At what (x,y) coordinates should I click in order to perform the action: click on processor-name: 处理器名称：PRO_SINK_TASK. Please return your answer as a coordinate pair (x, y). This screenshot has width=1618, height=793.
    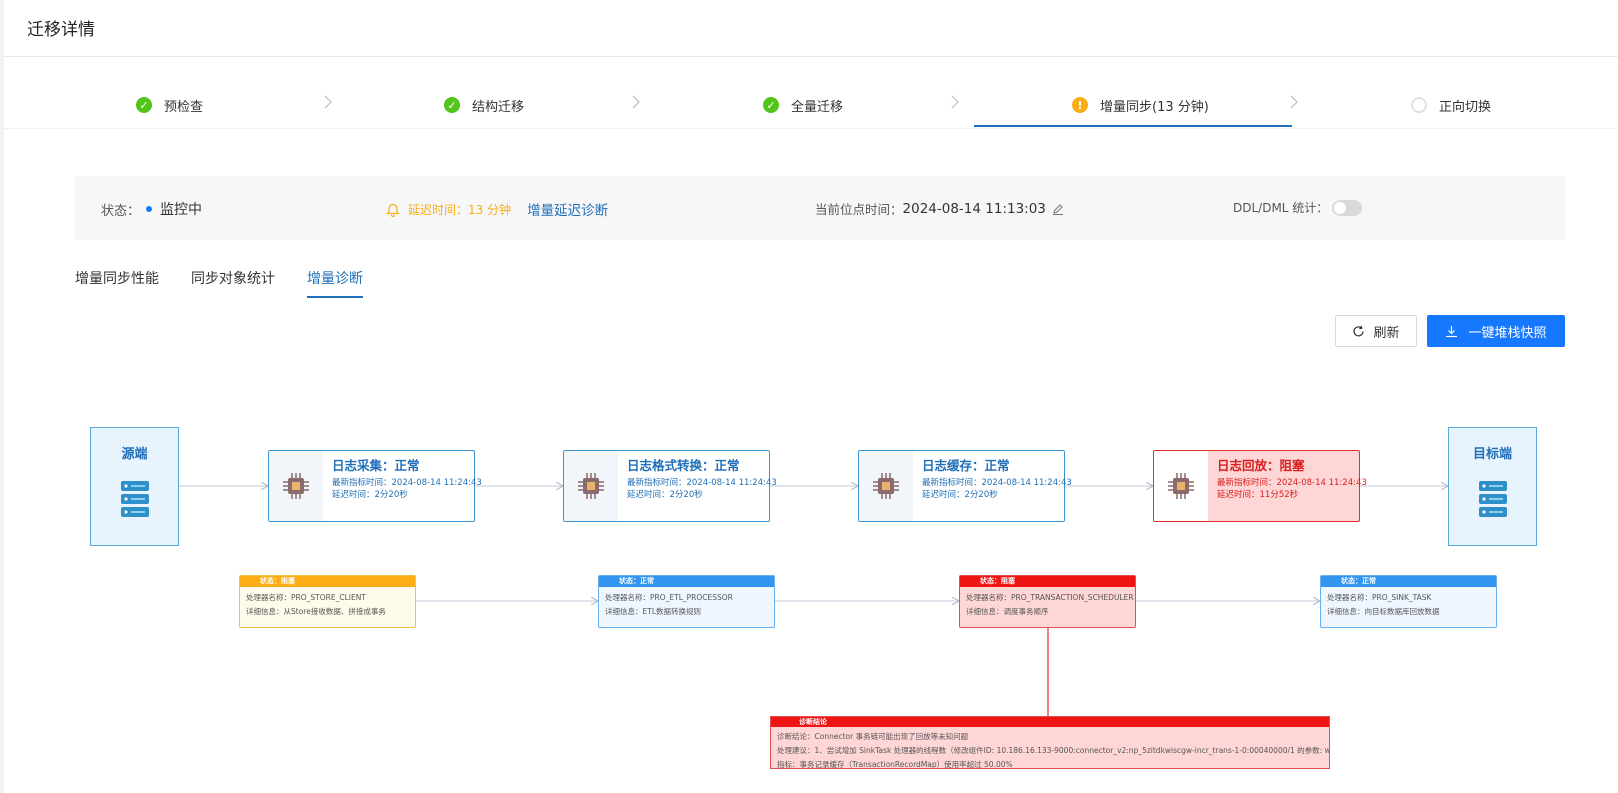
    Looking at the image, I should click on (1379, 597).